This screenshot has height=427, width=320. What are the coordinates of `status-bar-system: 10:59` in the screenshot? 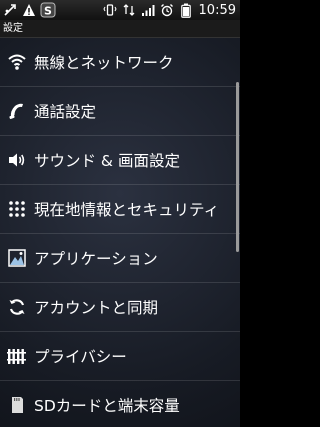 It's located at (170, 10).